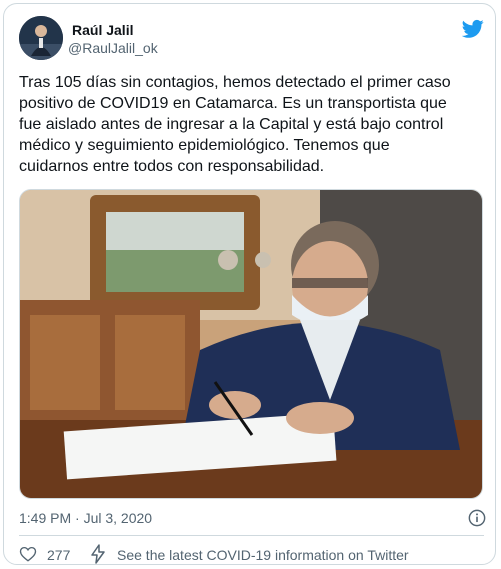 The width and height of the screenshot is (501, 569). I want to click on divider, so click(251, 535).